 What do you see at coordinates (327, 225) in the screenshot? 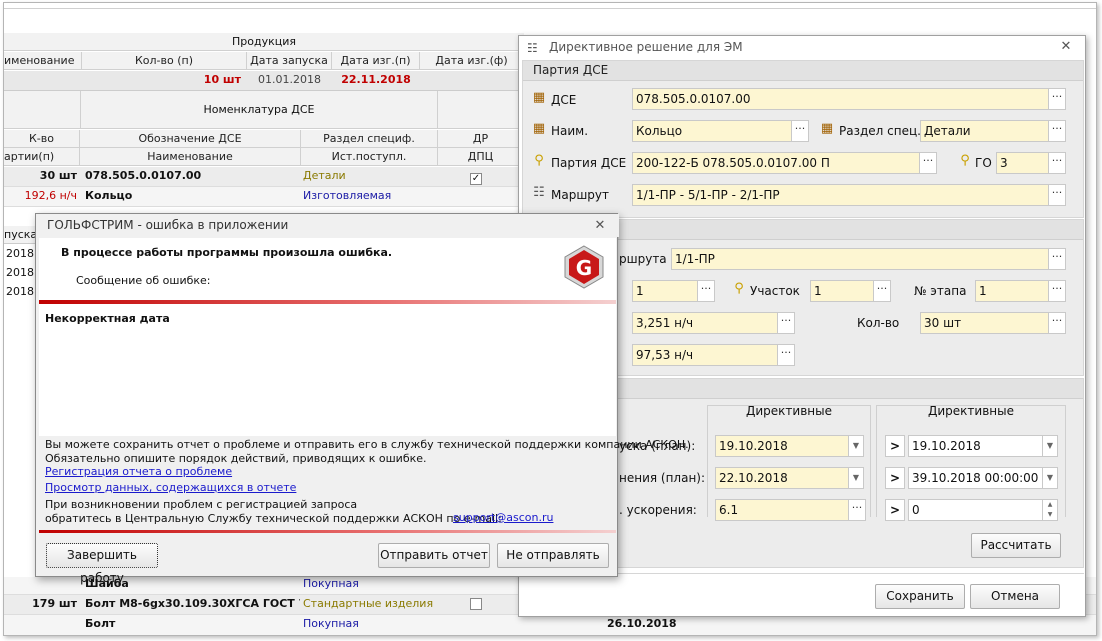
I see `title-bar: ГОЛЬФСТРИМ - ошибка в приложении ✕` at bounding box center [327, 225].